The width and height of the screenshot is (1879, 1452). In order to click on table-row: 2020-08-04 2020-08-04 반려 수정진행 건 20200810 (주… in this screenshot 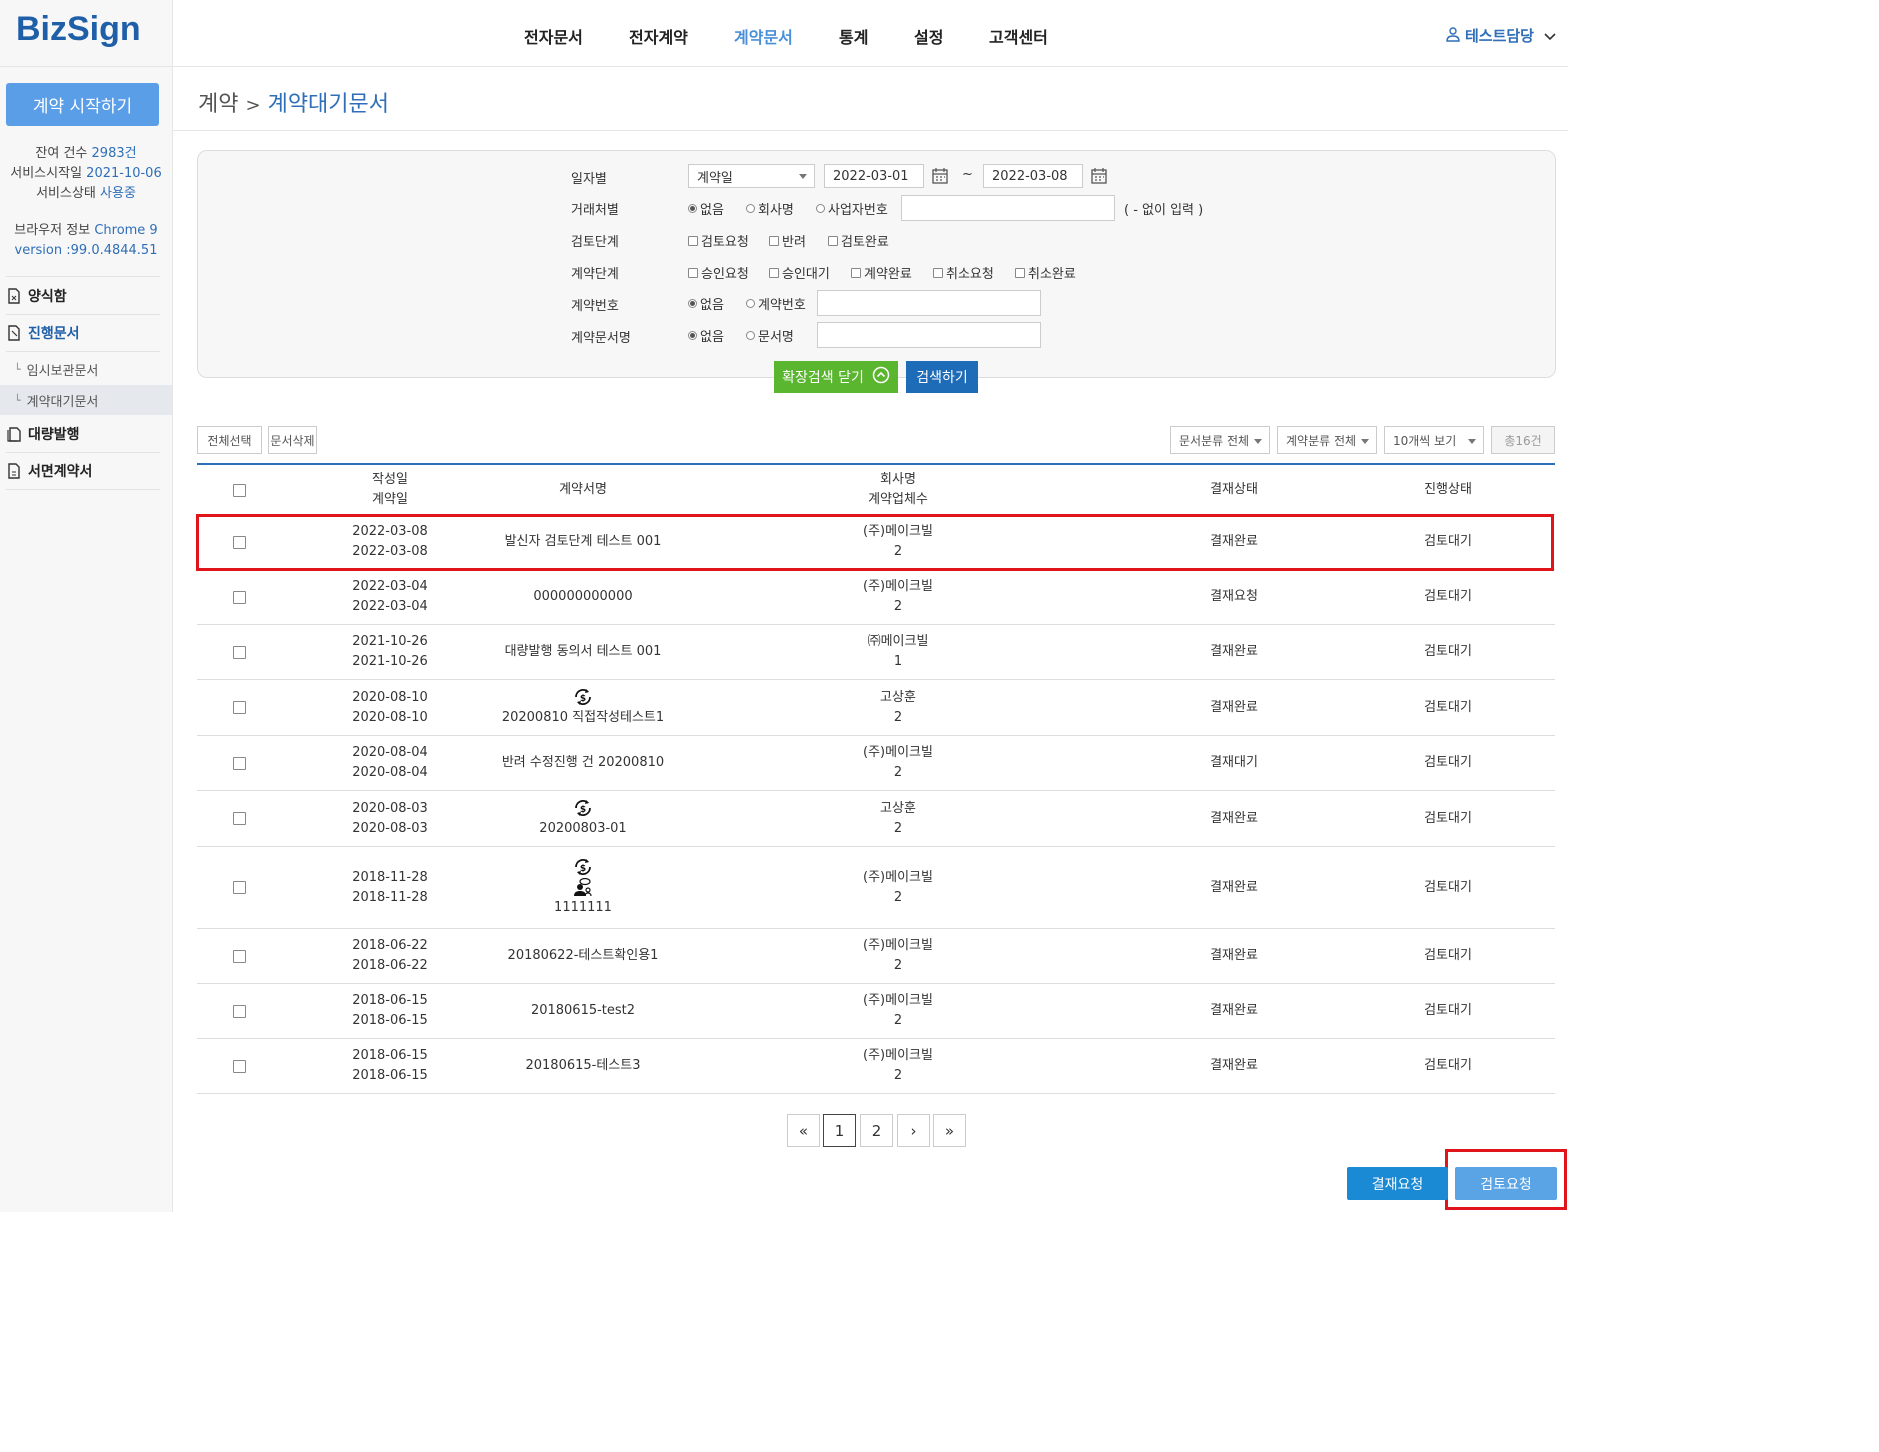, I will do `click(876, 763)`.